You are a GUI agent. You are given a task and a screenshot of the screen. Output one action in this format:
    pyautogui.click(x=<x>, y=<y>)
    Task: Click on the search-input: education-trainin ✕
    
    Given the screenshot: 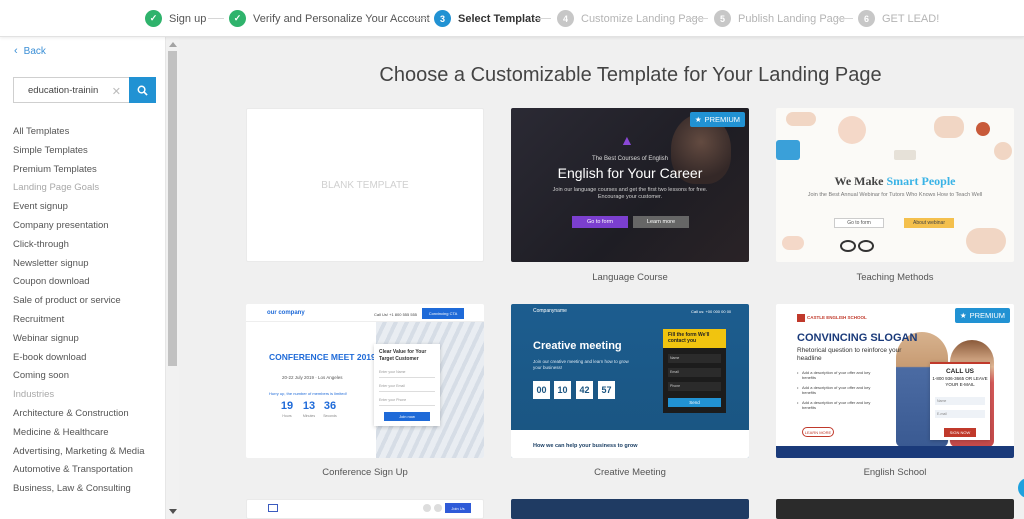 What is the action you would take?
    pyautogui.click(x=71, y=90)
    